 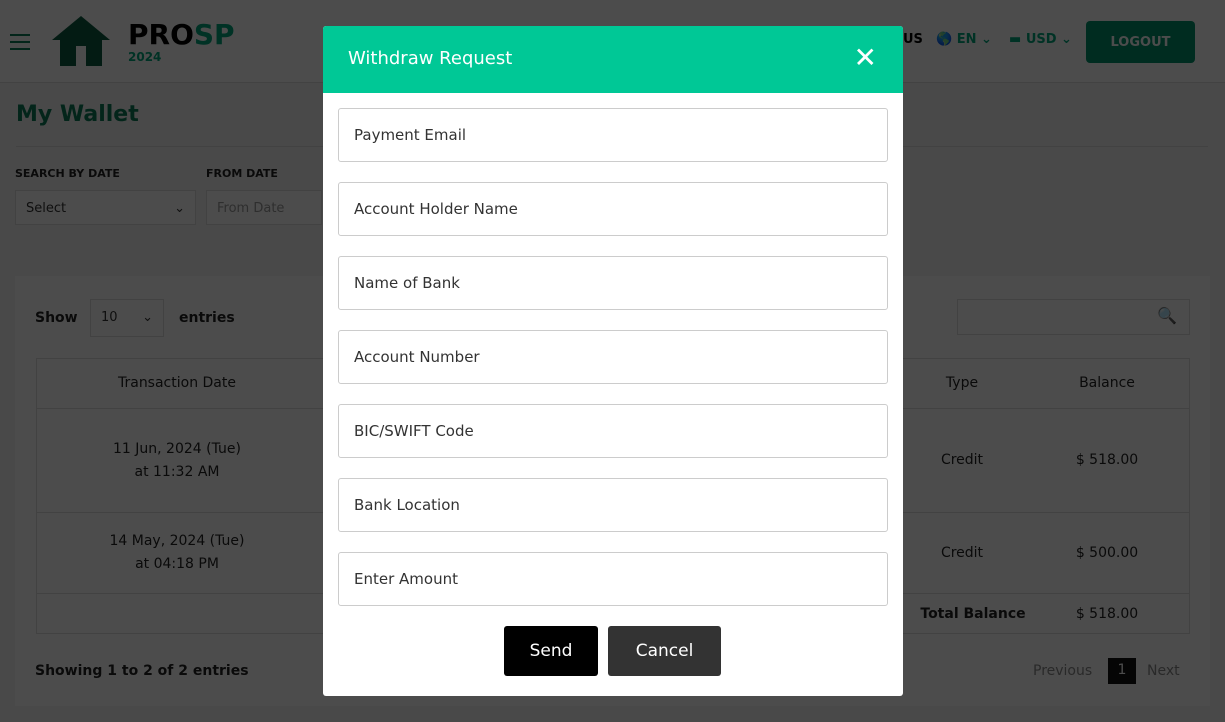 What do you see at coordinates (1107, 383) in the screenshot?
I see `header-balance: Balance` at bounding box center [1107, 383].